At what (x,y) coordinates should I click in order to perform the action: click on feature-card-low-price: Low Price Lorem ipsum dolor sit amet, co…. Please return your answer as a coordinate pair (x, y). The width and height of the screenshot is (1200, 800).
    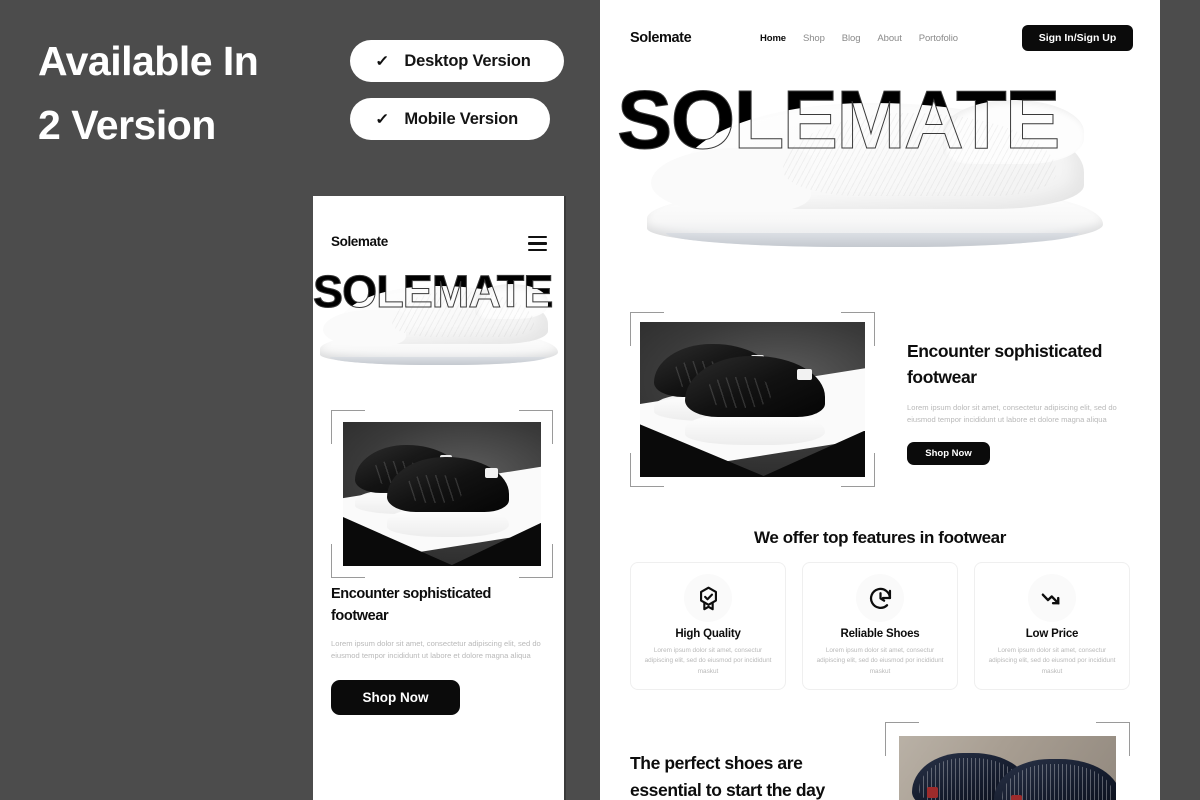
    Looking at the image, I should click on (1052, 626).